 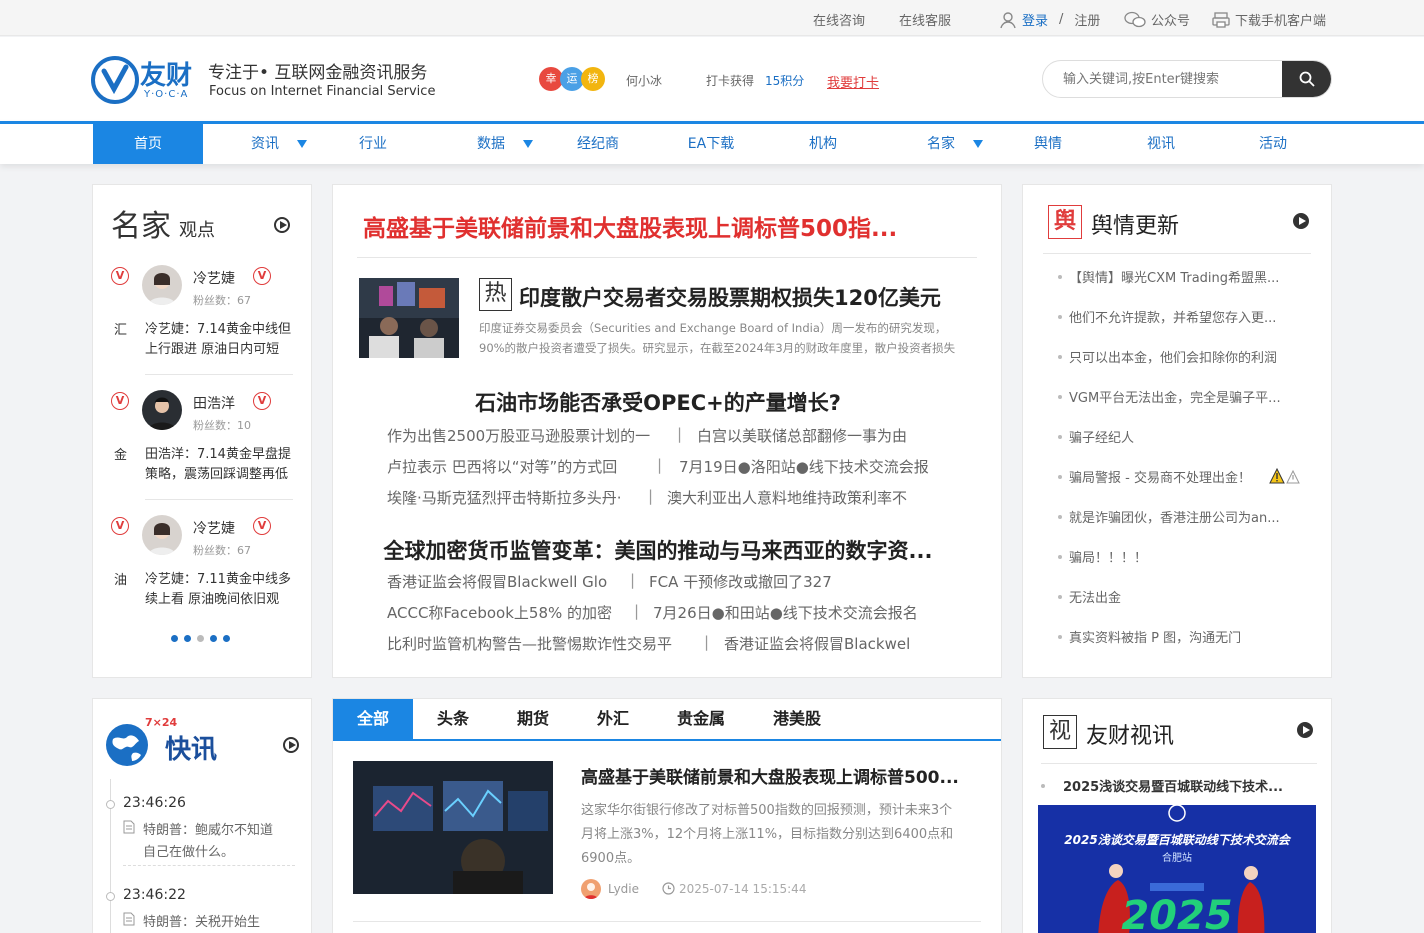 I want to click on news-link: 比利时监管机构警告—批警惕欺诈性交易平, so click(x=529, y=643).